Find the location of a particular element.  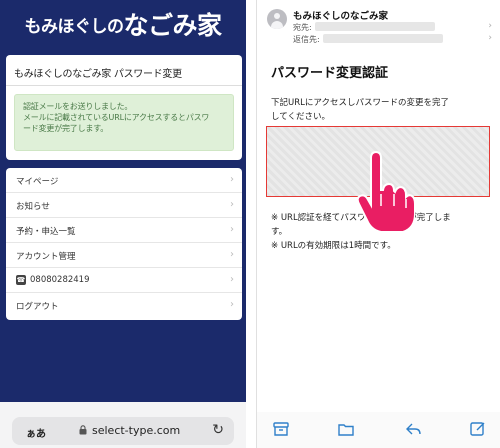

browser-bottom-bar: ぁあ select-type.com ↻ is located at coordinates (123, 425).